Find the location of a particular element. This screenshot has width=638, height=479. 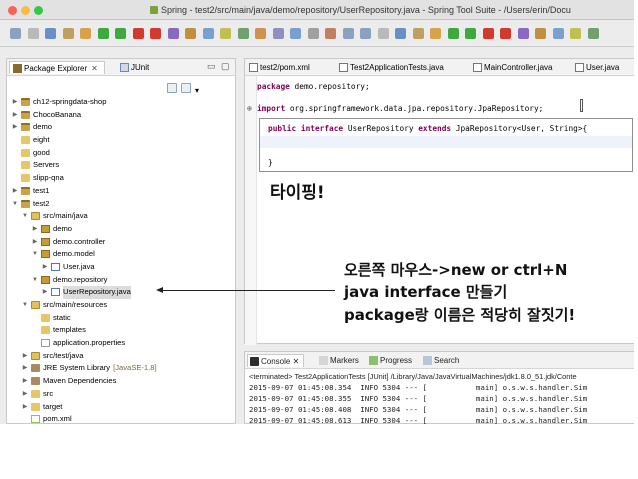

tree-item: good is located at coordinates (121, 153).